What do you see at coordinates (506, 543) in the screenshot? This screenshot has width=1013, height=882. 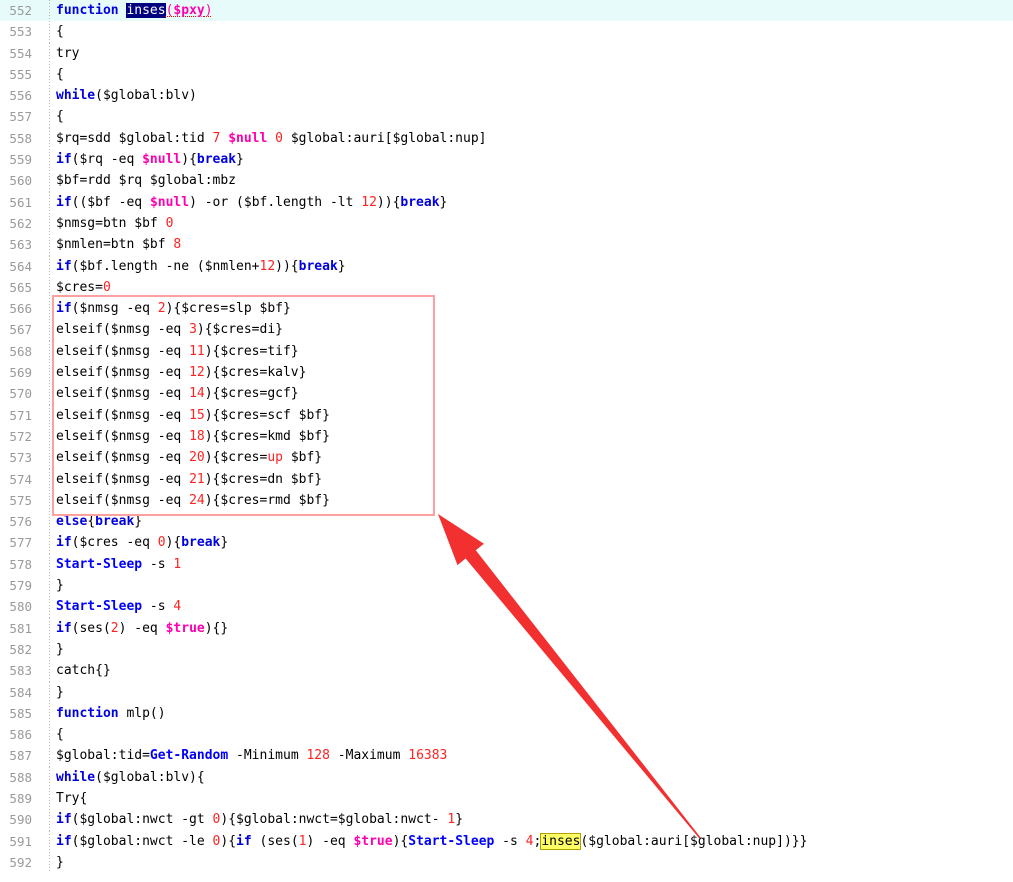 I see `code-line: 577 if($cres -eq 0){break}` at bounding box center [506, 543].